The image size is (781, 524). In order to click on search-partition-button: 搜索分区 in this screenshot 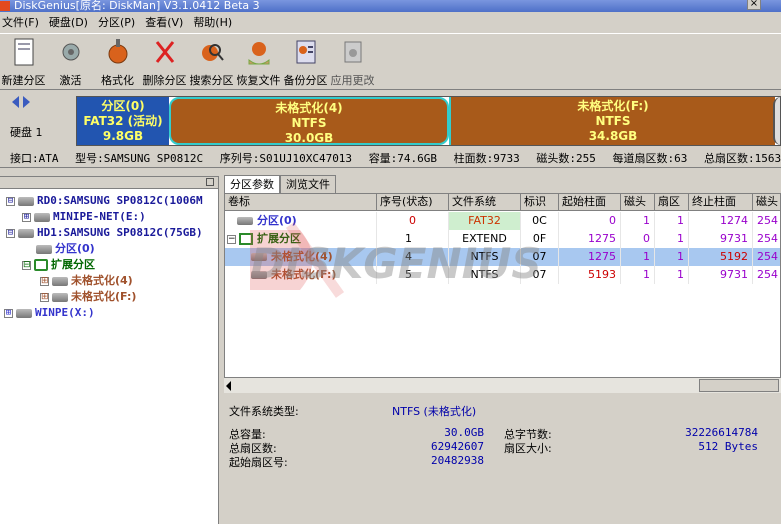, I will do `click(211, 62)`.